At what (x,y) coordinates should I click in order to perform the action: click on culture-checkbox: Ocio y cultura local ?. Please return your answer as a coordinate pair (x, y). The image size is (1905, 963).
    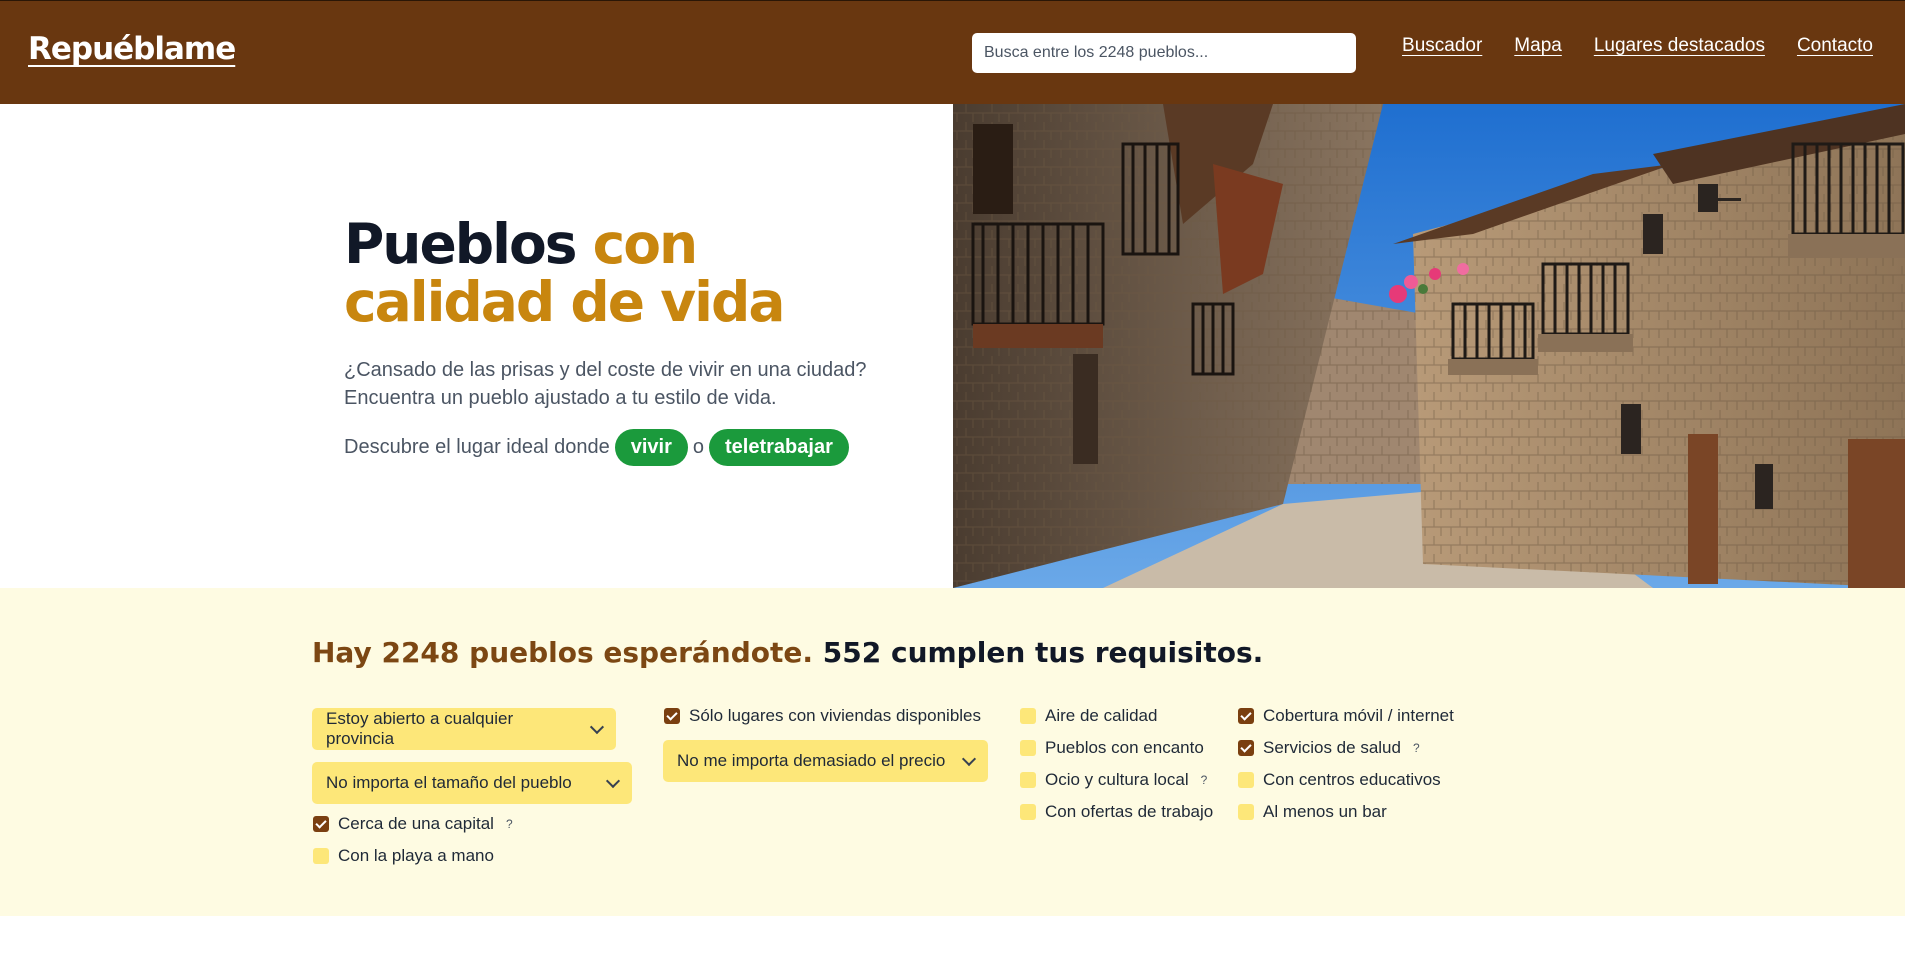
    Looking at the image, I should click on (1113, 780).